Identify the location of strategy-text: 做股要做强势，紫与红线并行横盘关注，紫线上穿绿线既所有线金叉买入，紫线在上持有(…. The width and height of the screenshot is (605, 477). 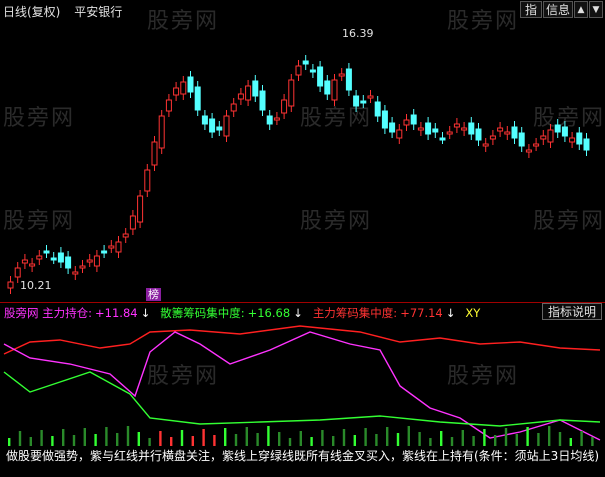
(303, 456).